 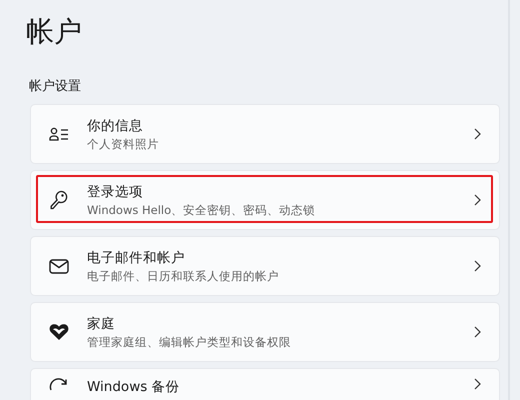 I want to click on card-subtitle: 管理家庭组、编辑帐户类型和设备权限, so click(x=189, y=342).